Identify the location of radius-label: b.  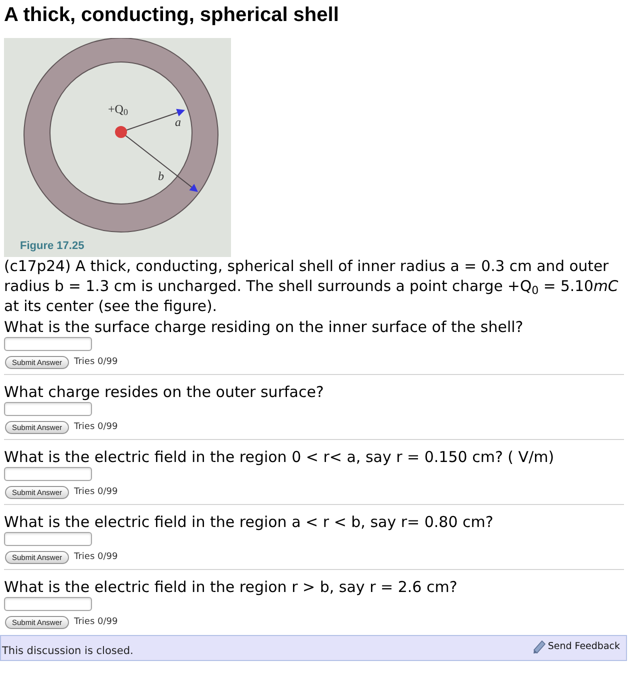
(161, 176).